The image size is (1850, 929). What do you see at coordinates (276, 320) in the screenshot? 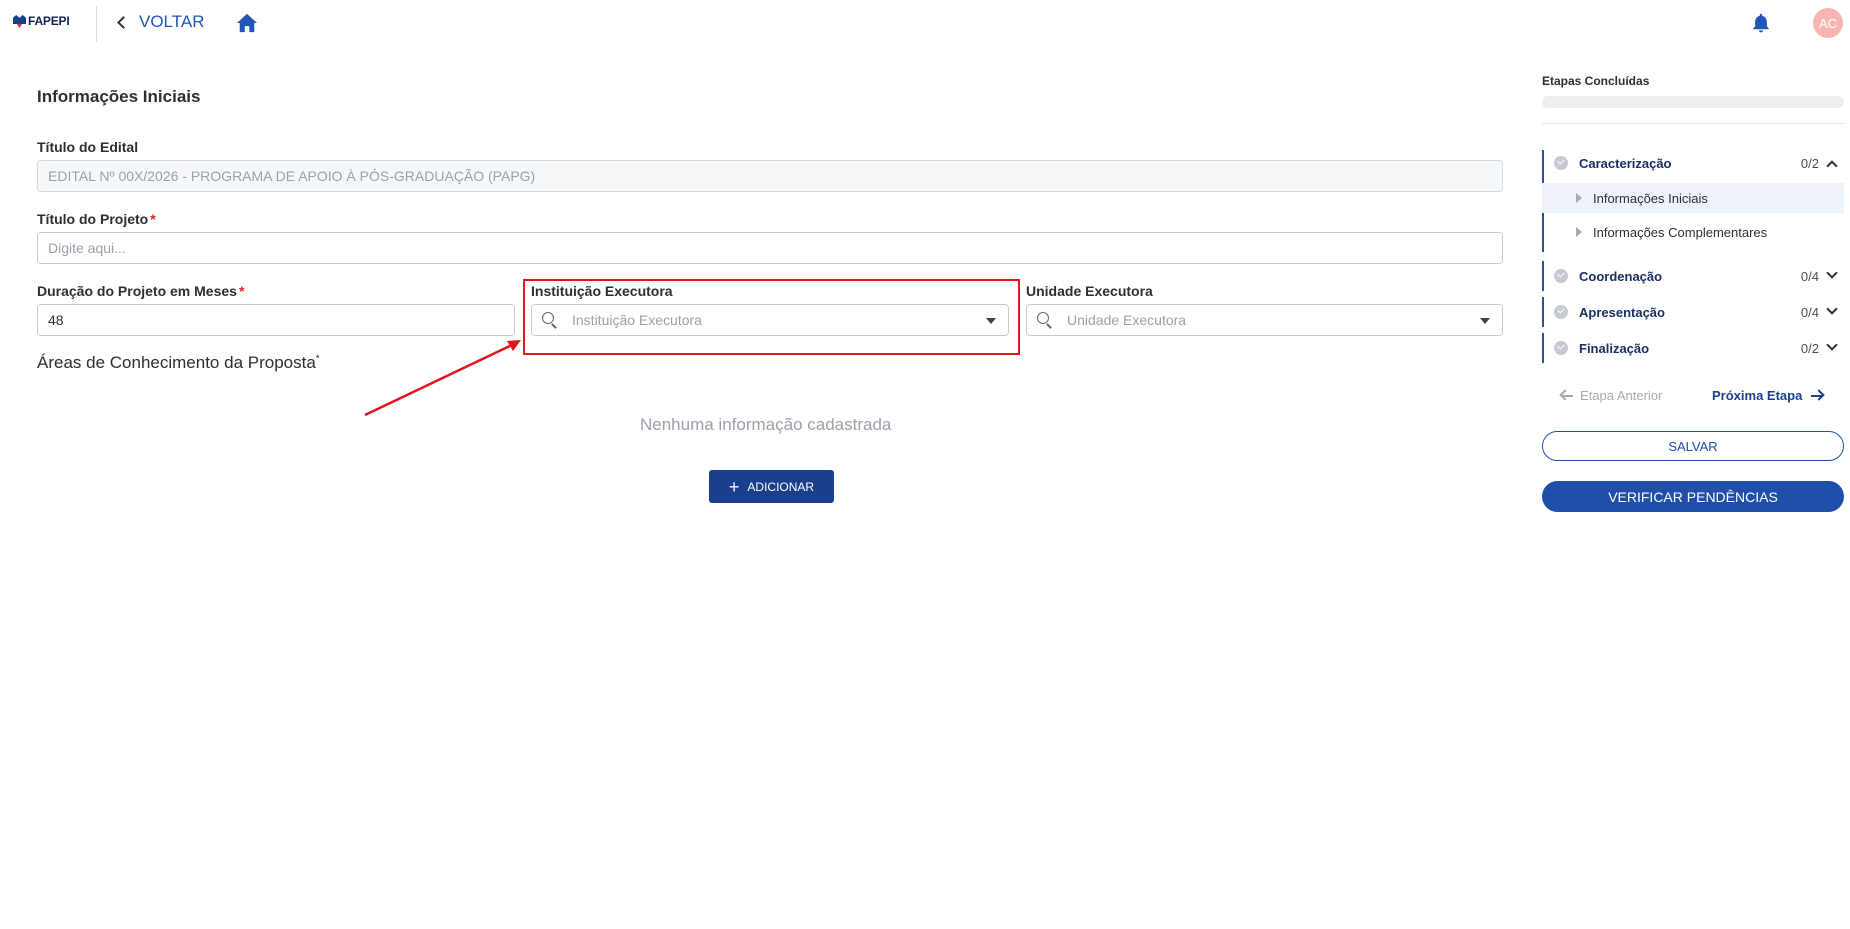
I see `duracao-input: 48` at bounding box center [276, 320].